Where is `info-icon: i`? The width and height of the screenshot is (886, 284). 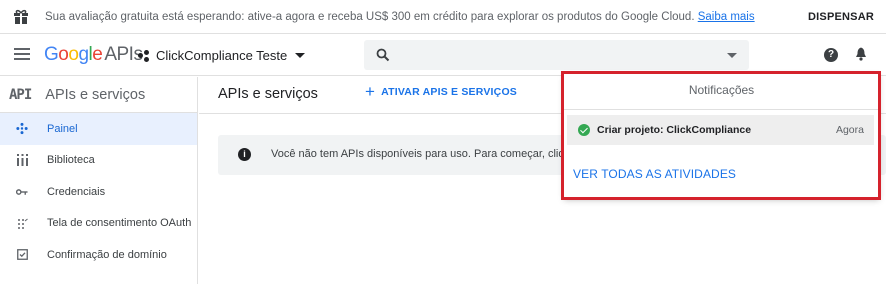
info-icon: i is located at coordinates (244, 154).